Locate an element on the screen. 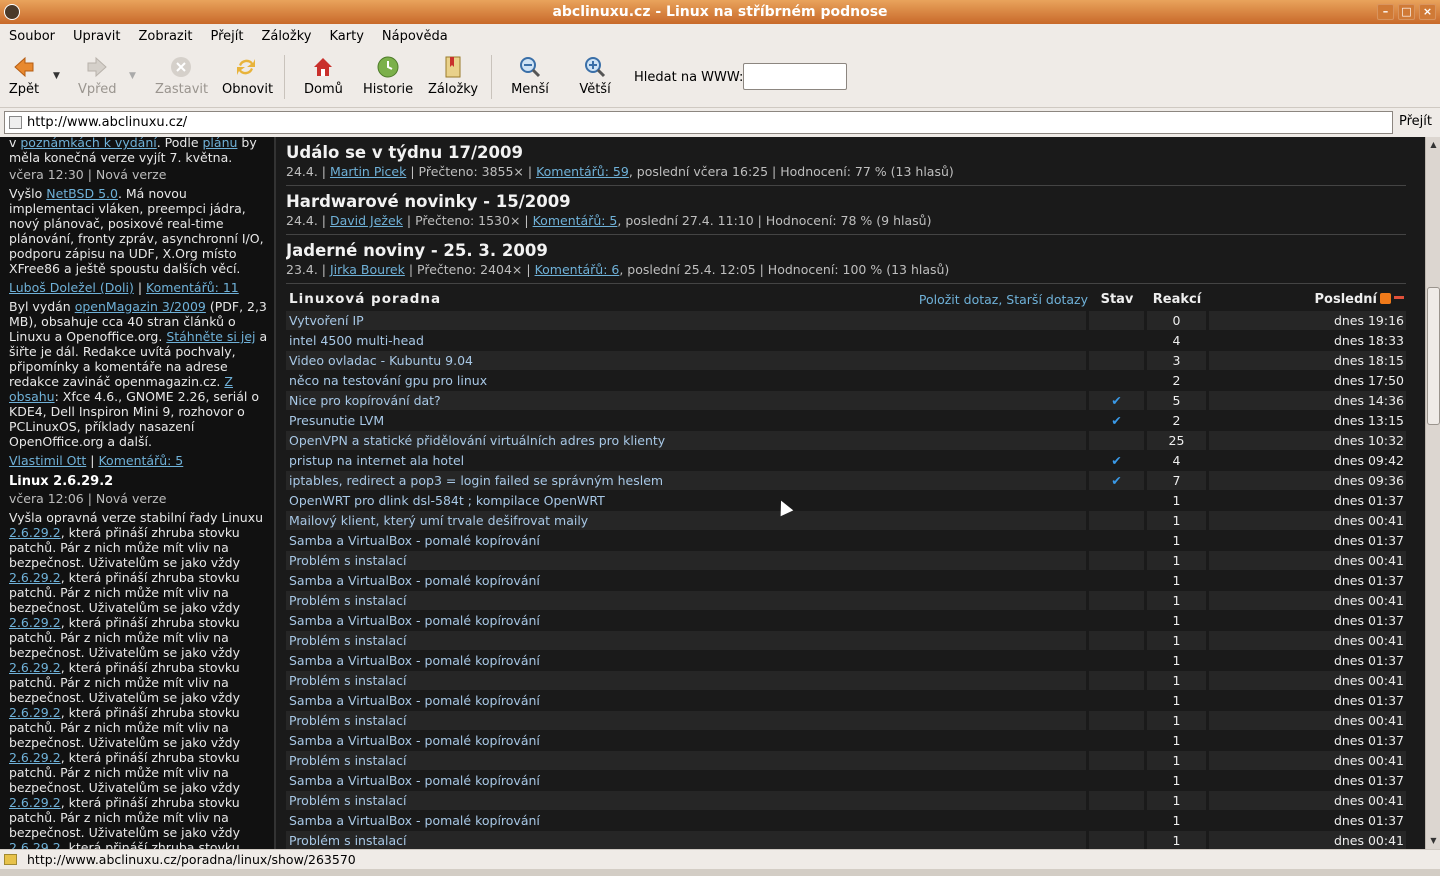  scroll-thumb is located at coordinates (1433, 356).